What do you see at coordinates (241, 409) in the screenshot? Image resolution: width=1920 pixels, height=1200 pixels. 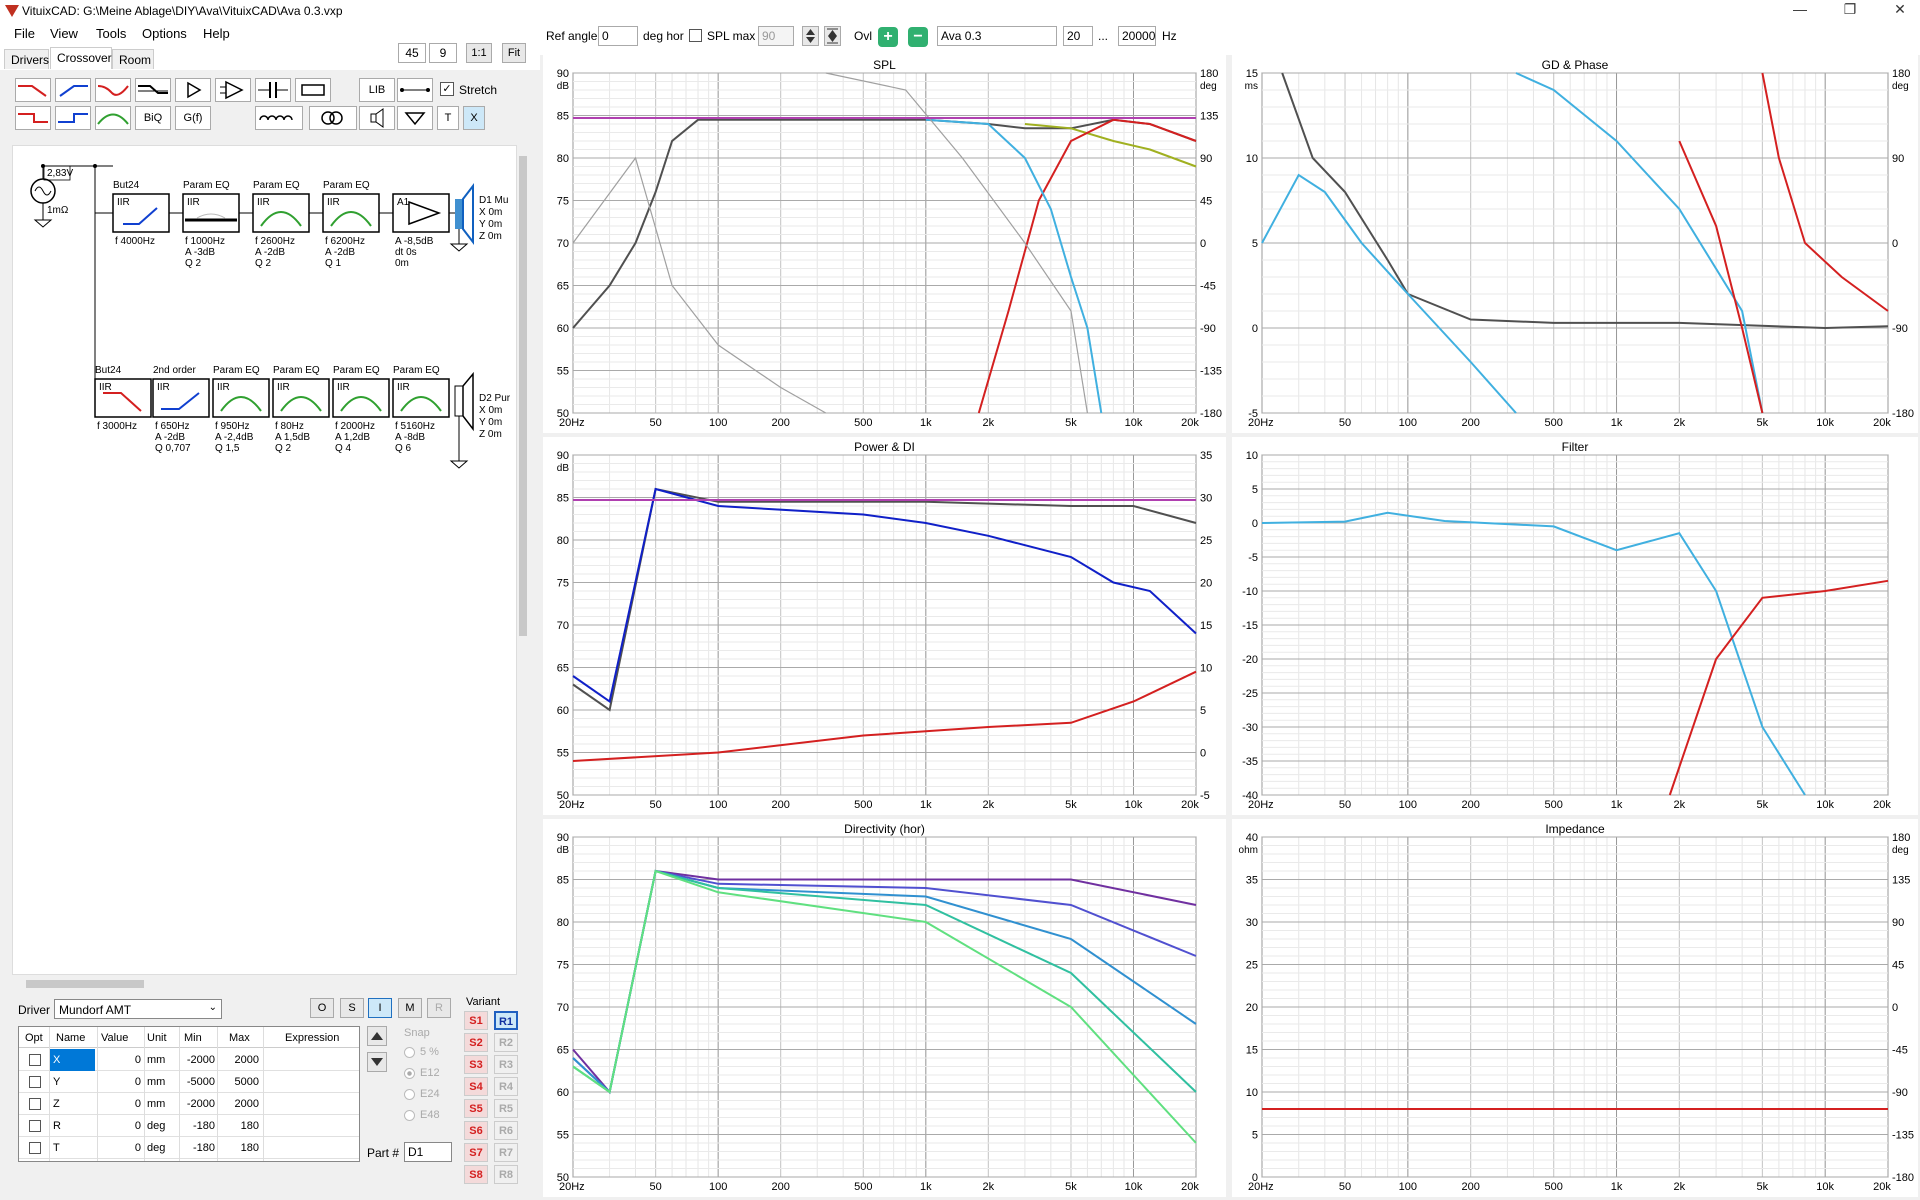 I see `filter-block-branch2-2: Param EQ IIR f 950HzA -2,4dBQ 1,5` at bounding box center [241, 409].